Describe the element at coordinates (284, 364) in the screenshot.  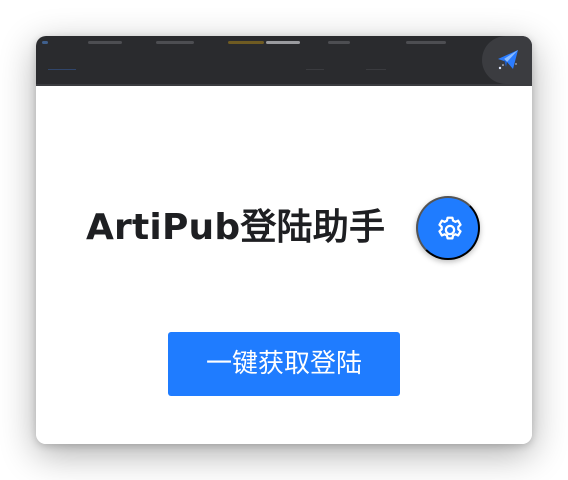
I see `get-login-button: 一键获取登陆` at that location.